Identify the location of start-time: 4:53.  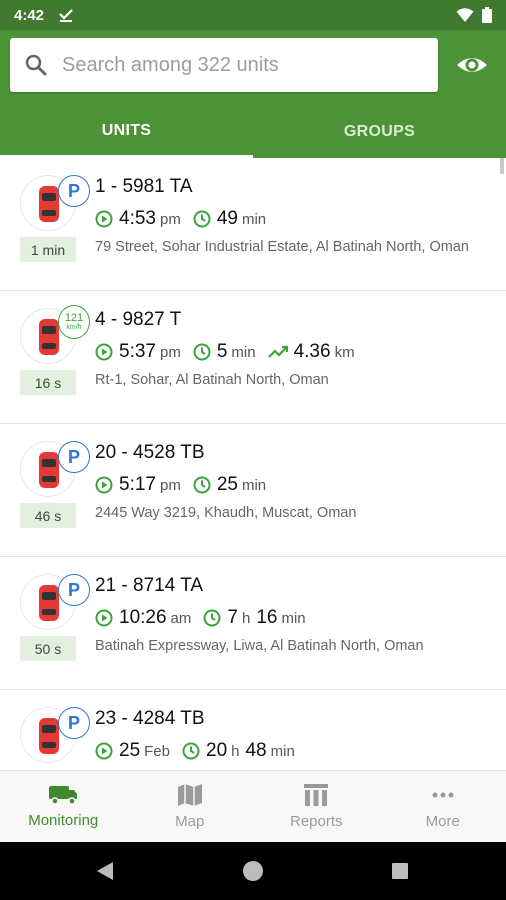
(137, 218).